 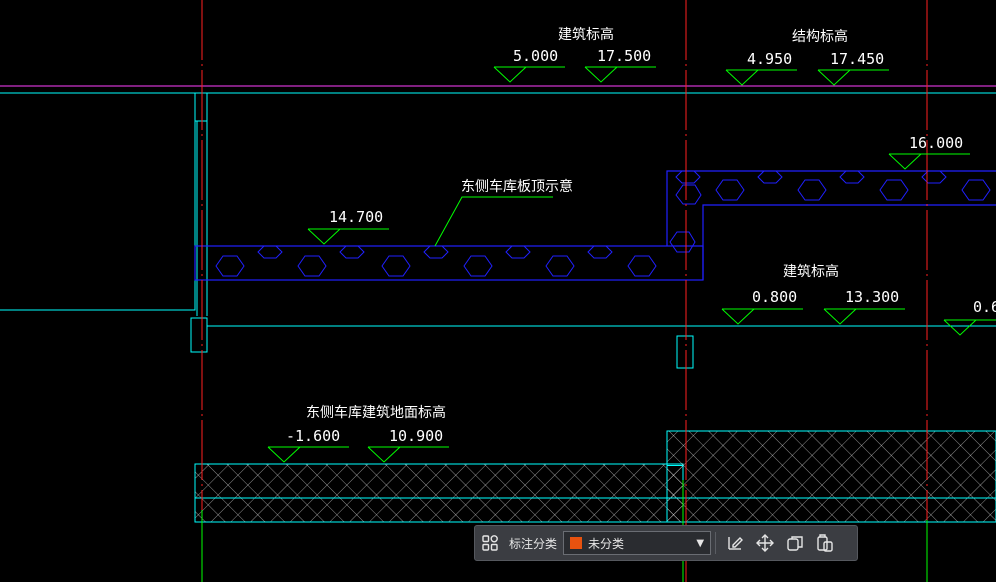 I want to click on elev-value: 16.000, so click(x=936, y=143).